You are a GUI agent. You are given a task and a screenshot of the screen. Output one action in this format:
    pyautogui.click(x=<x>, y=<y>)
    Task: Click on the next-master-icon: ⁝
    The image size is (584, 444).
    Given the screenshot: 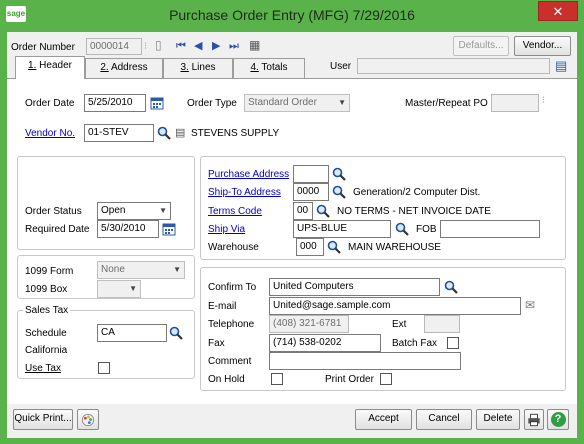 What is the action you would take?
    pyautogui.click(x=543, y=101)
    